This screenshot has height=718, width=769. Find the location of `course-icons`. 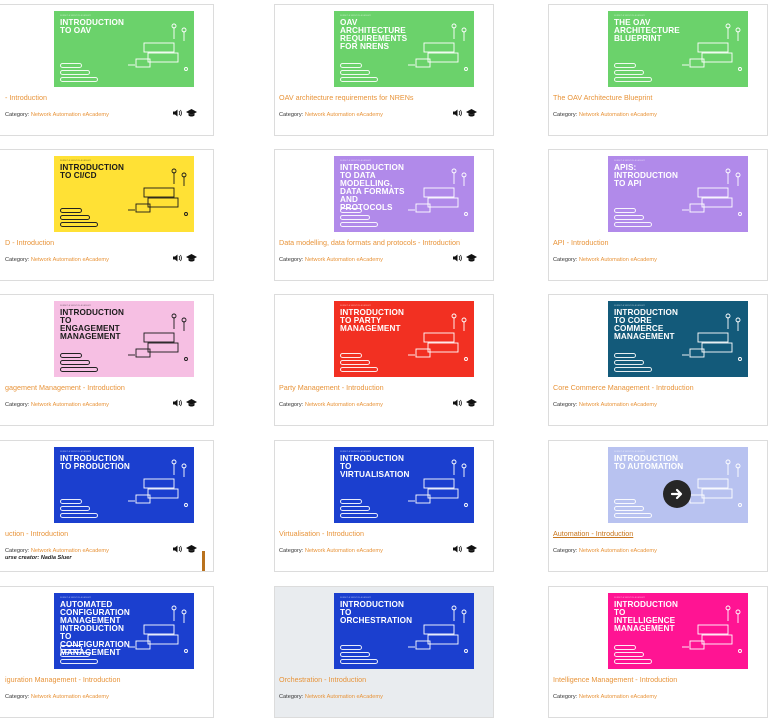

course-icons is located at coordinates (465, 259).